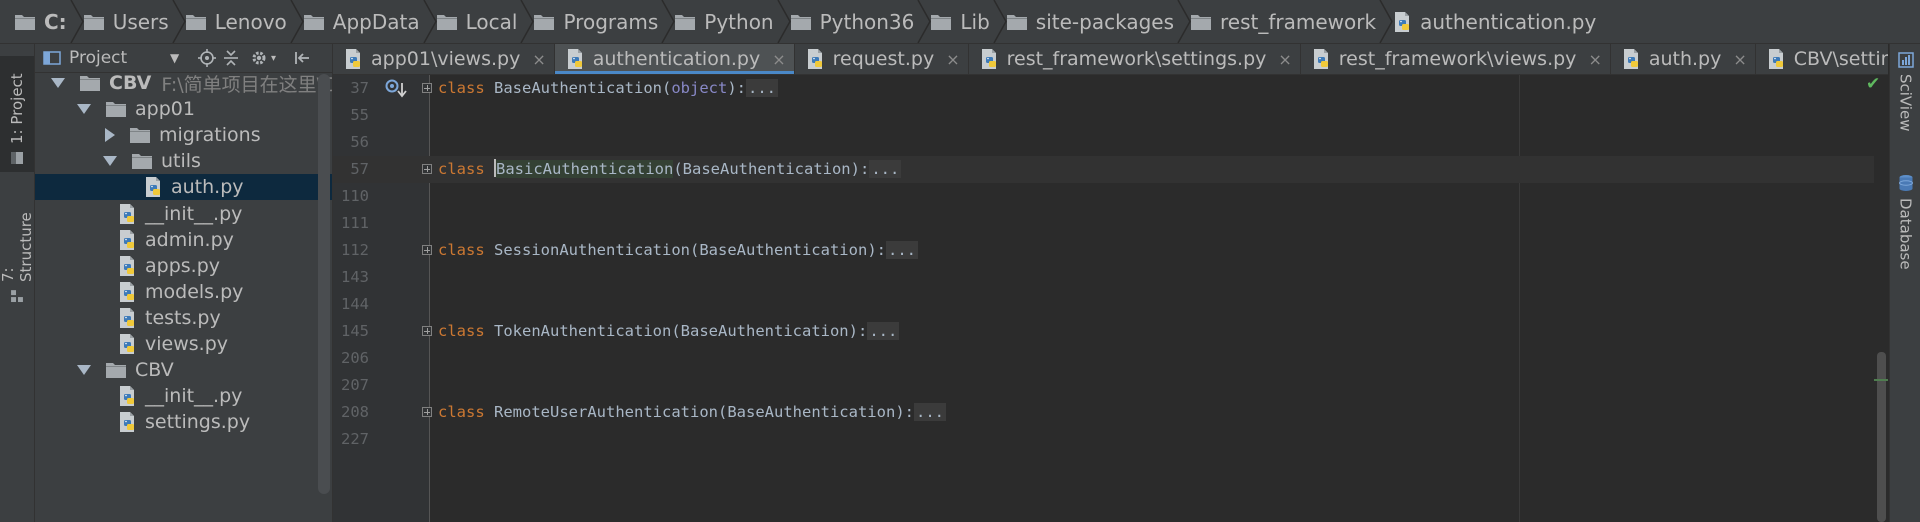 The height and width of the screenshot is (522, 1920). I want to click on subclass-marker-icon, so click(398, 89).